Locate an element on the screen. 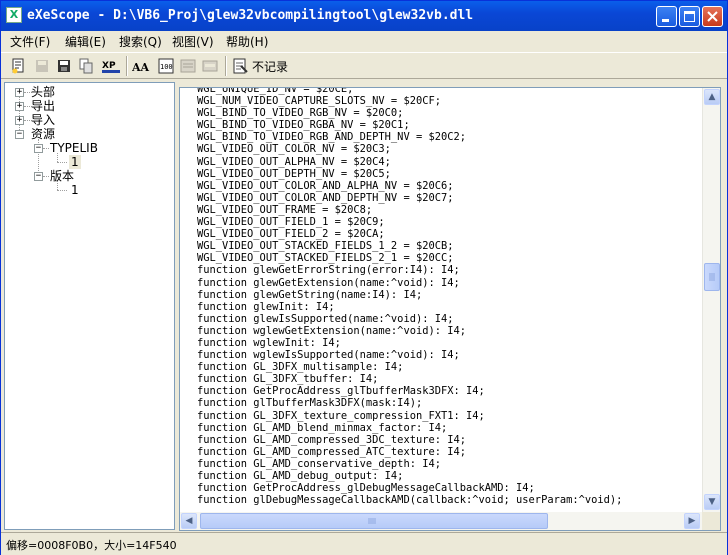 The width and height of the screenshot is (728, 555). code-line: function glewInit: I4; is located at coordinates (266, 306).